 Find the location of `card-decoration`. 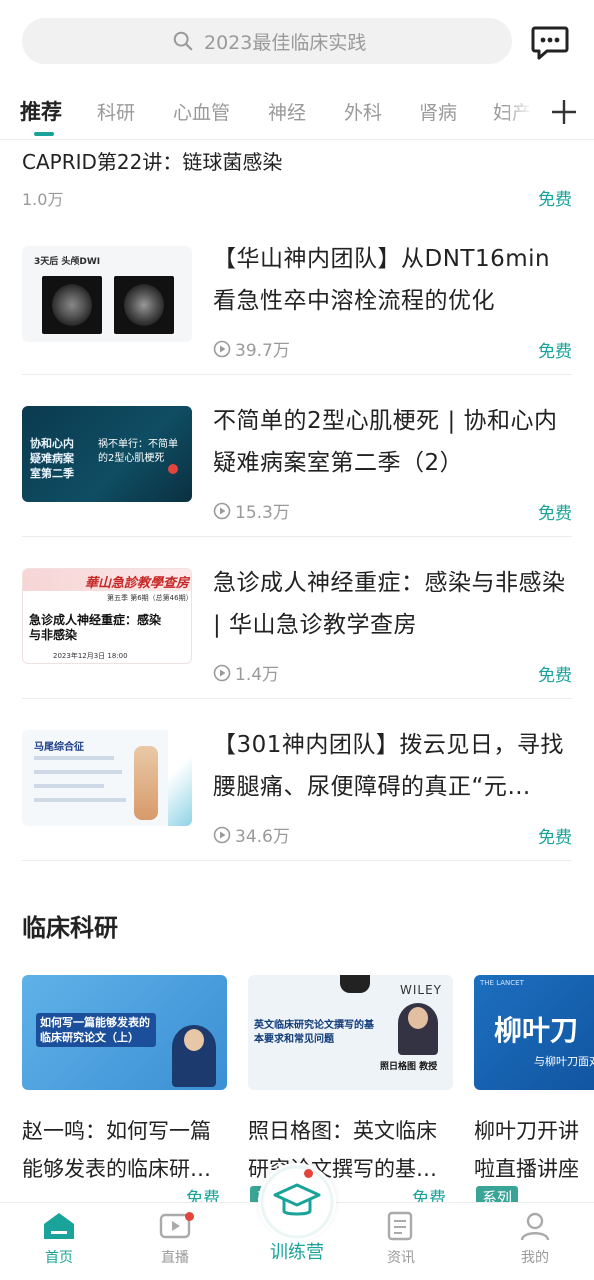

card-decoration is located at coordinates (355, 984).